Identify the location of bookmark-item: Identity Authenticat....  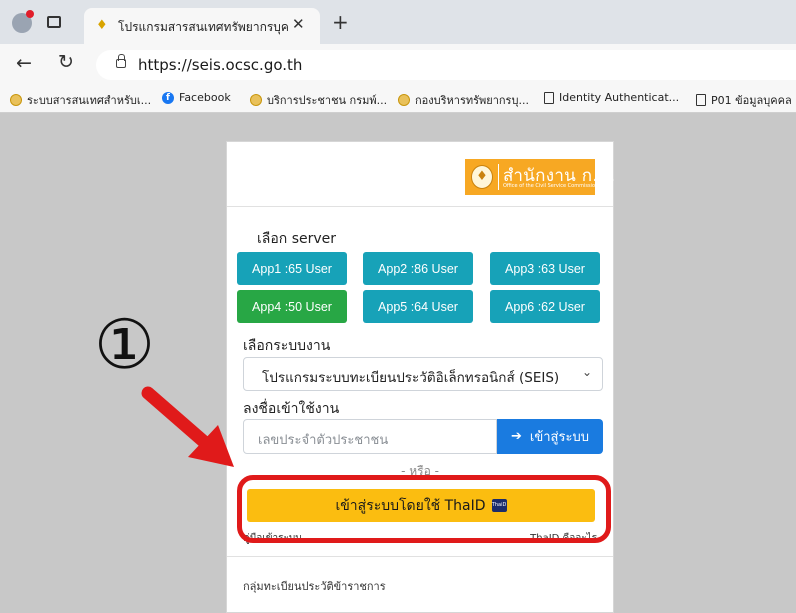
(611, 97).